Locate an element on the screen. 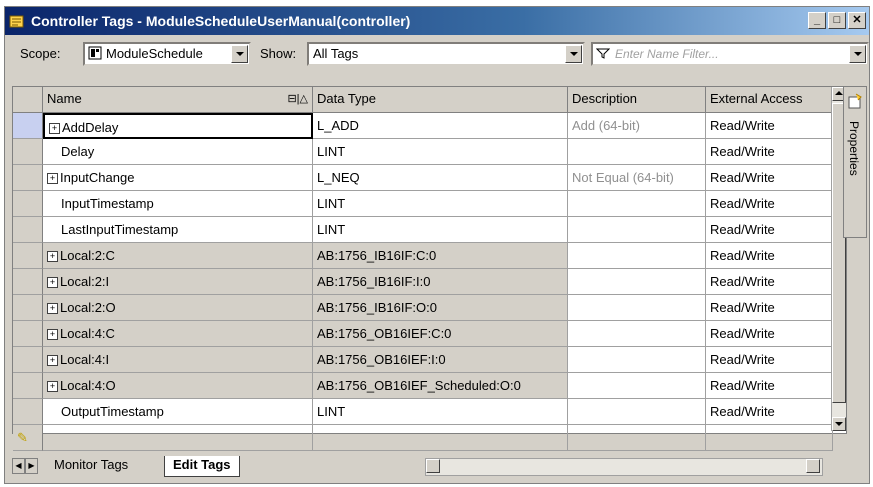 The image size is (873, 487). scope-select: ModuleSchedule is located at coordinates (167, 54).